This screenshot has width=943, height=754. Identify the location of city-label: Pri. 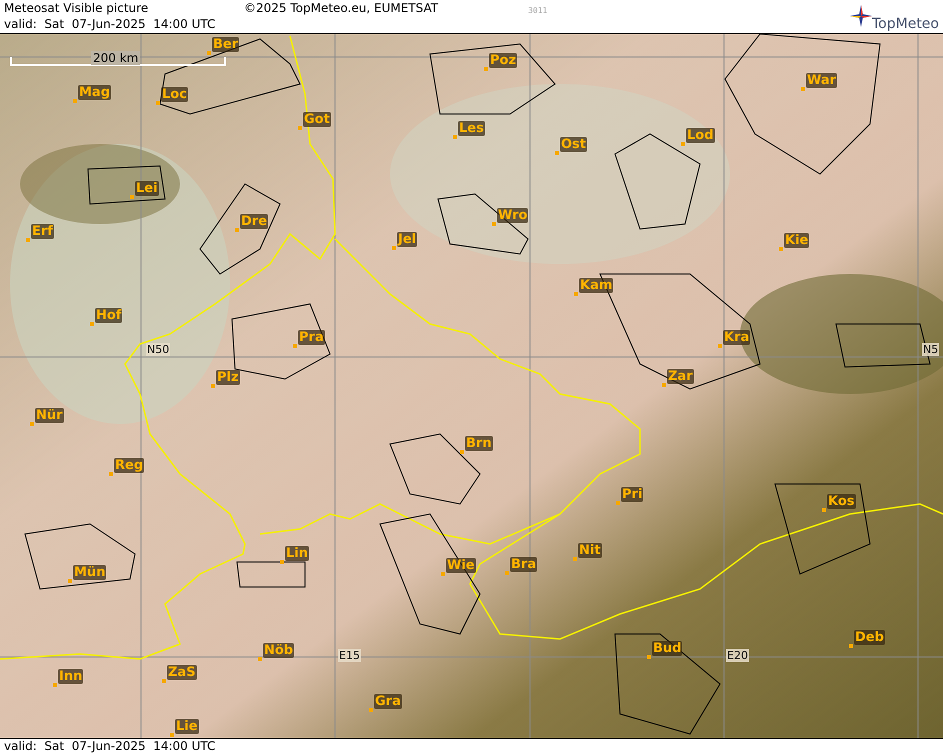
(632, 494).